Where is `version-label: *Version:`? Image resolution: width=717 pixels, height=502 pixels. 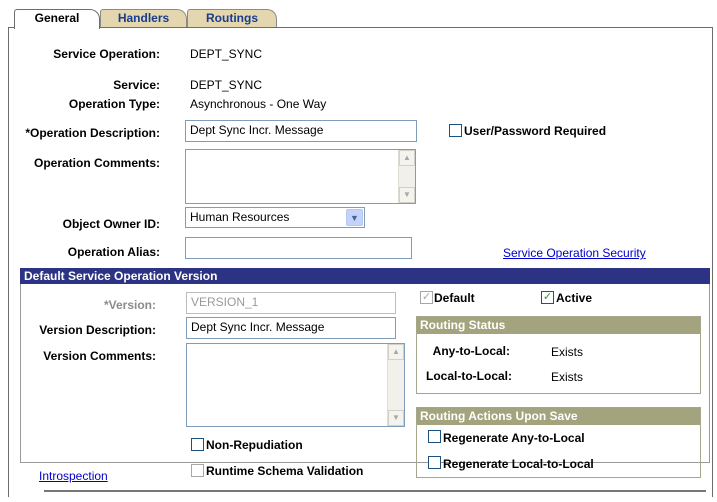 version-label: *Version: is located at coordinates (129, 305).